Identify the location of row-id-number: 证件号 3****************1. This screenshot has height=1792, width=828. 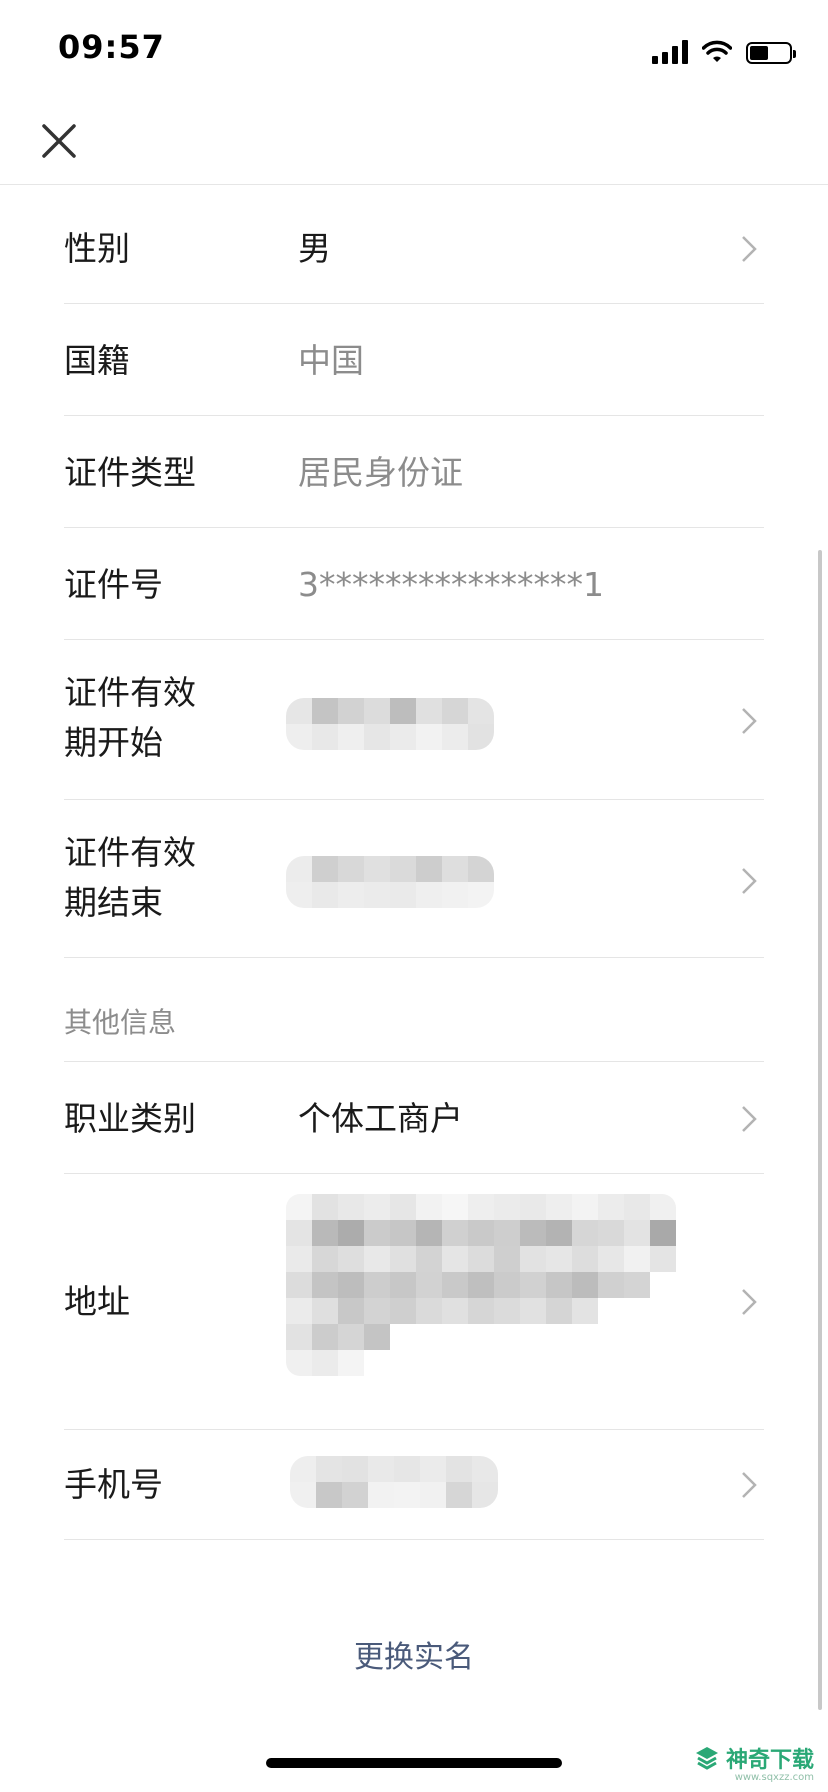
(414, 584).